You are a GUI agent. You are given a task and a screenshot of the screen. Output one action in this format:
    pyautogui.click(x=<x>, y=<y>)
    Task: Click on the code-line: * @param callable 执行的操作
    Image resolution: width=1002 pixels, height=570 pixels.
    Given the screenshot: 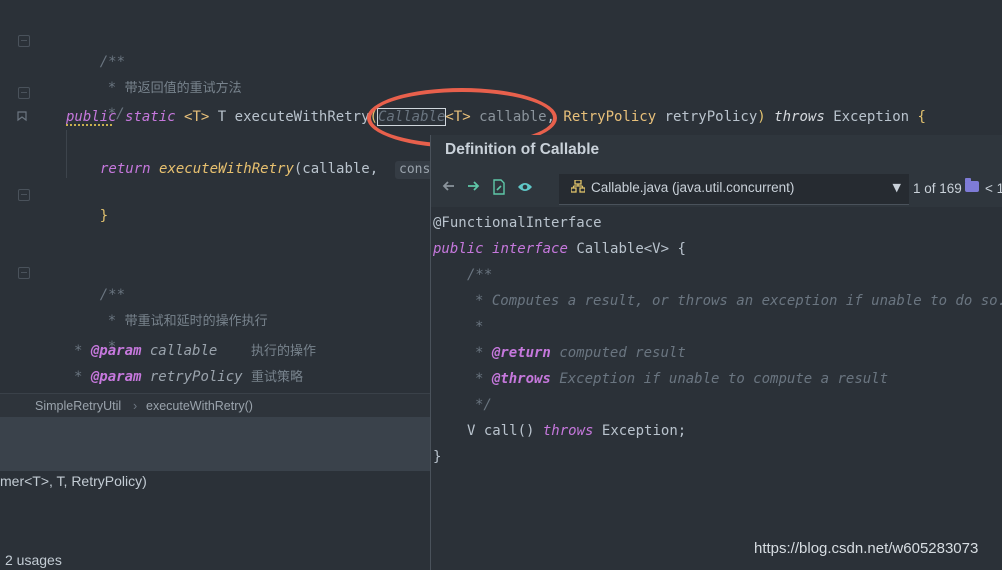 What is the action you would take?
    pyautogui.click(x=195, y=351)
    